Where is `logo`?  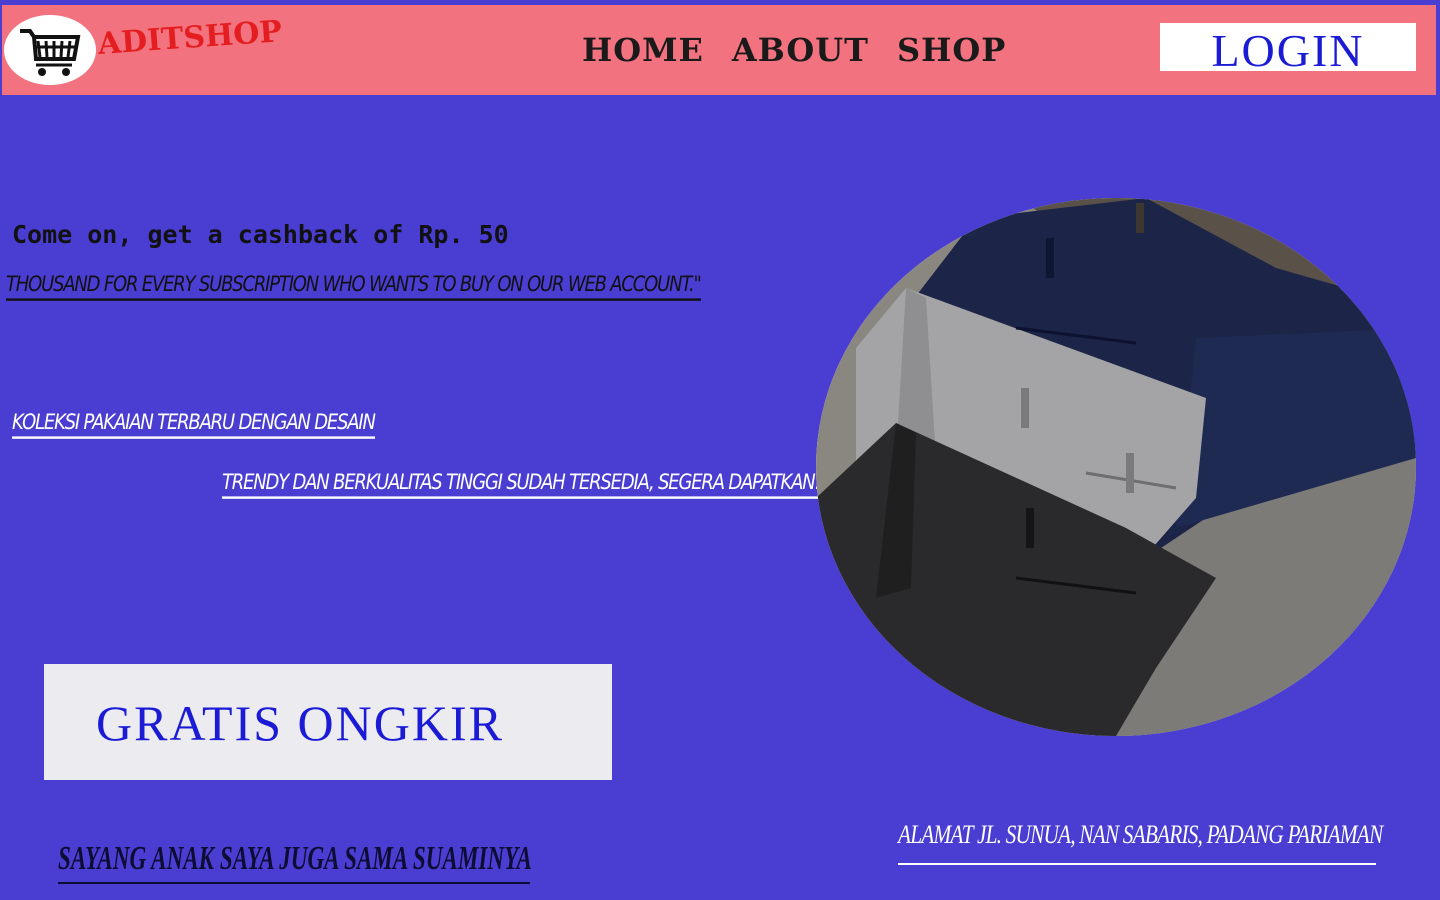 logo is located at coordinates (50, 50).